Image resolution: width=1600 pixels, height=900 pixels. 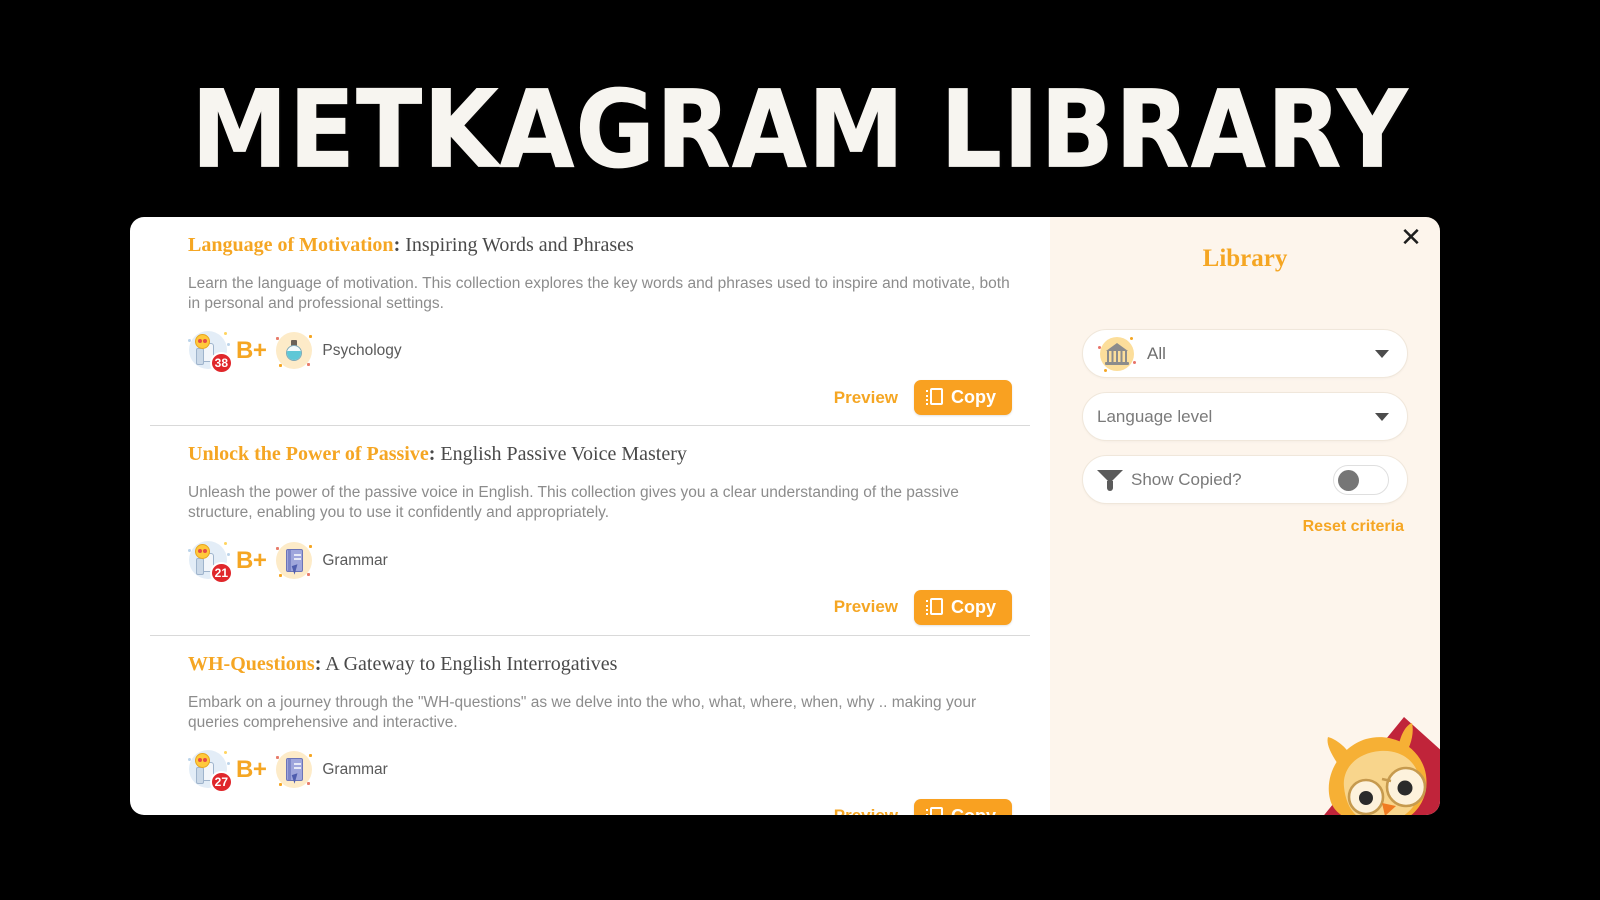 What do you see at coordinates (251, 663) in the screenshot?
I see `collection-name: WH-Questions` at bounding box center [251, 663].